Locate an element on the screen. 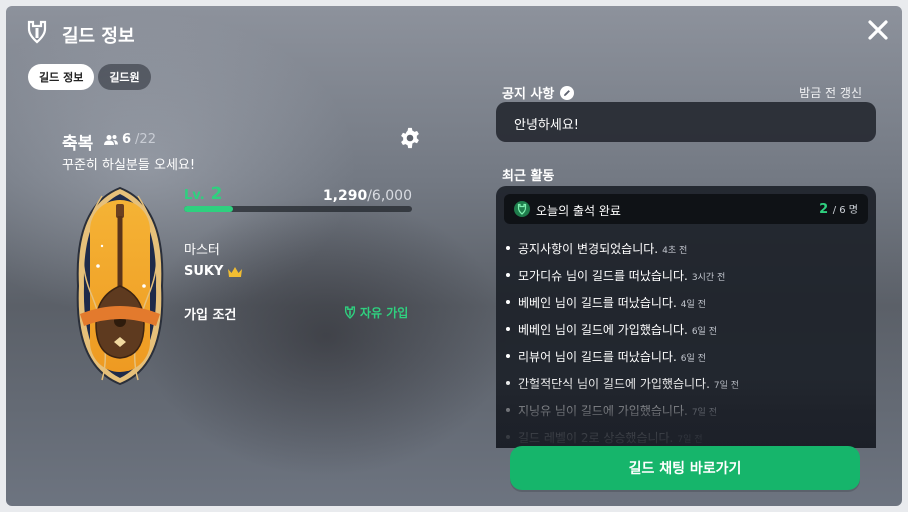  activity-text: 리뷰어 님이 길드를 떠났습니다. is located at coordinates (597, 357).